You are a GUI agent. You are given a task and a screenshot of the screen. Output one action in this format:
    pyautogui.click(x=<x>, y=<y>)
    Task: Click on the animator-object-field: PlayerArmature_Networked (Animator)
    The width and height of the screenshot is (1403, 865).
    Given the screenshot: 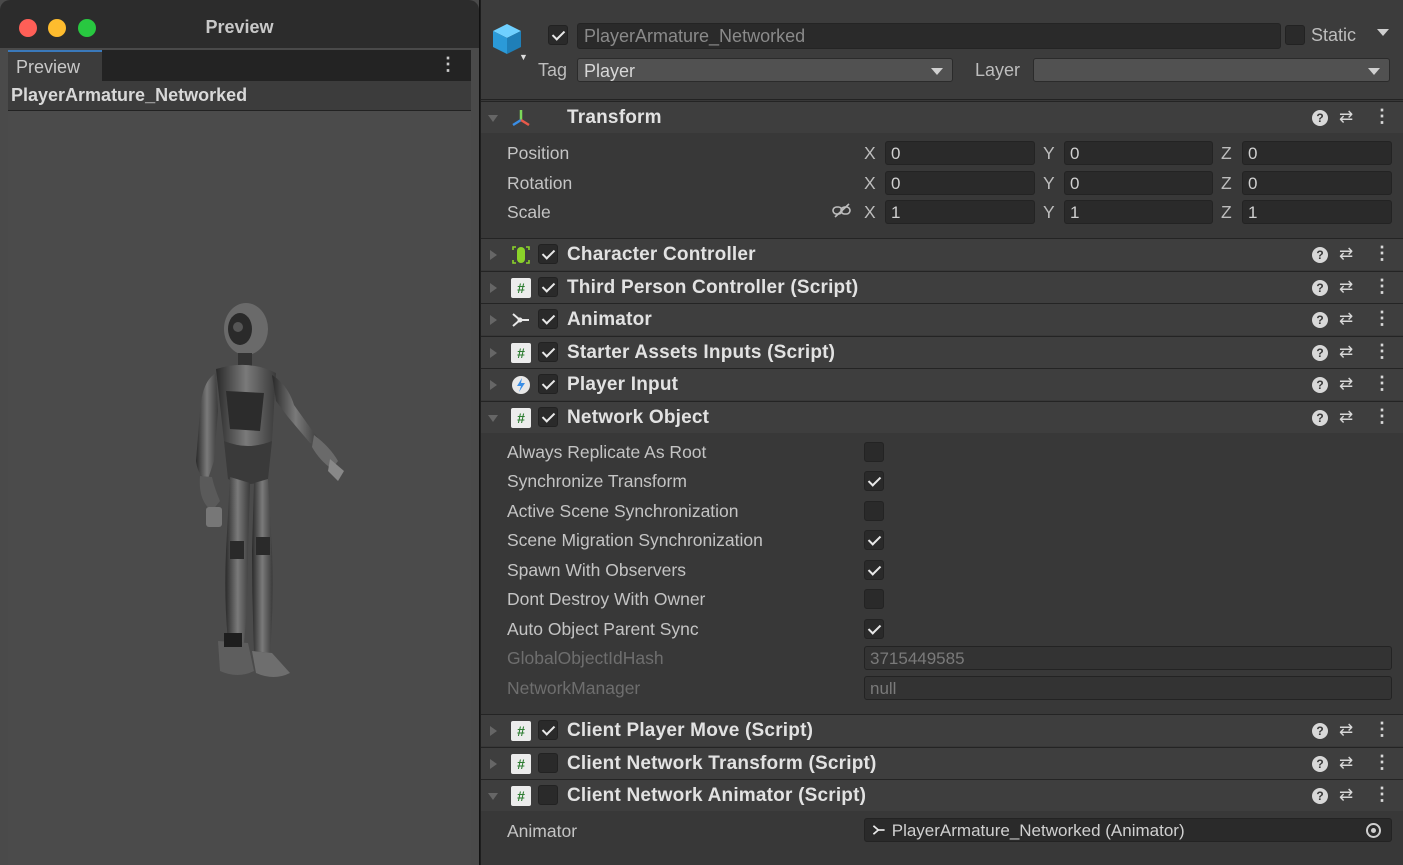 What is the action you would take?
    pyautogui.click(x=1128, y=830)
    